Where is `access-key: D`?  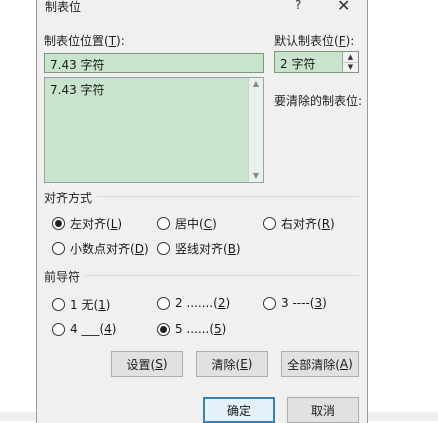
access-key: D is located at coordinates (139, 248).